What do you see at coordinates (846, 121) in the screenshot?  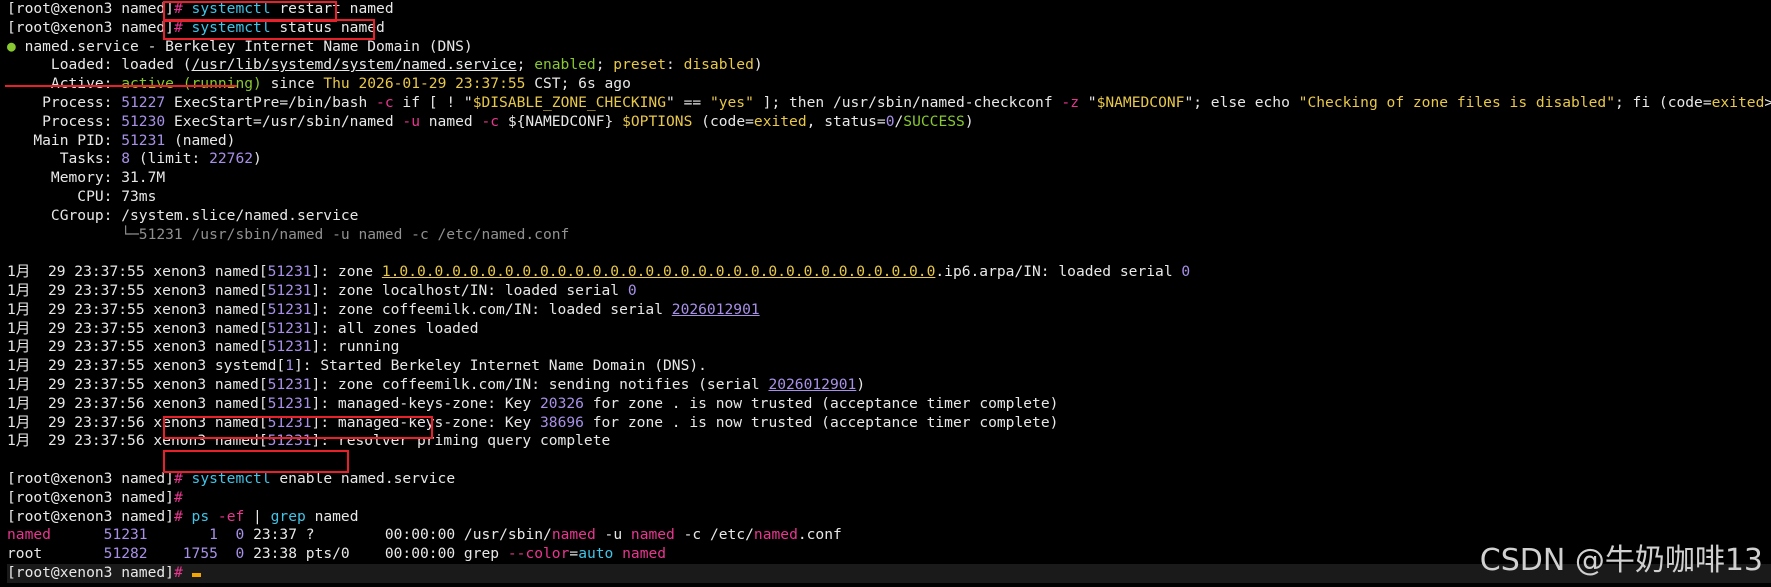 I see `terminal-text: , status=` at bounding box center [846, 121].